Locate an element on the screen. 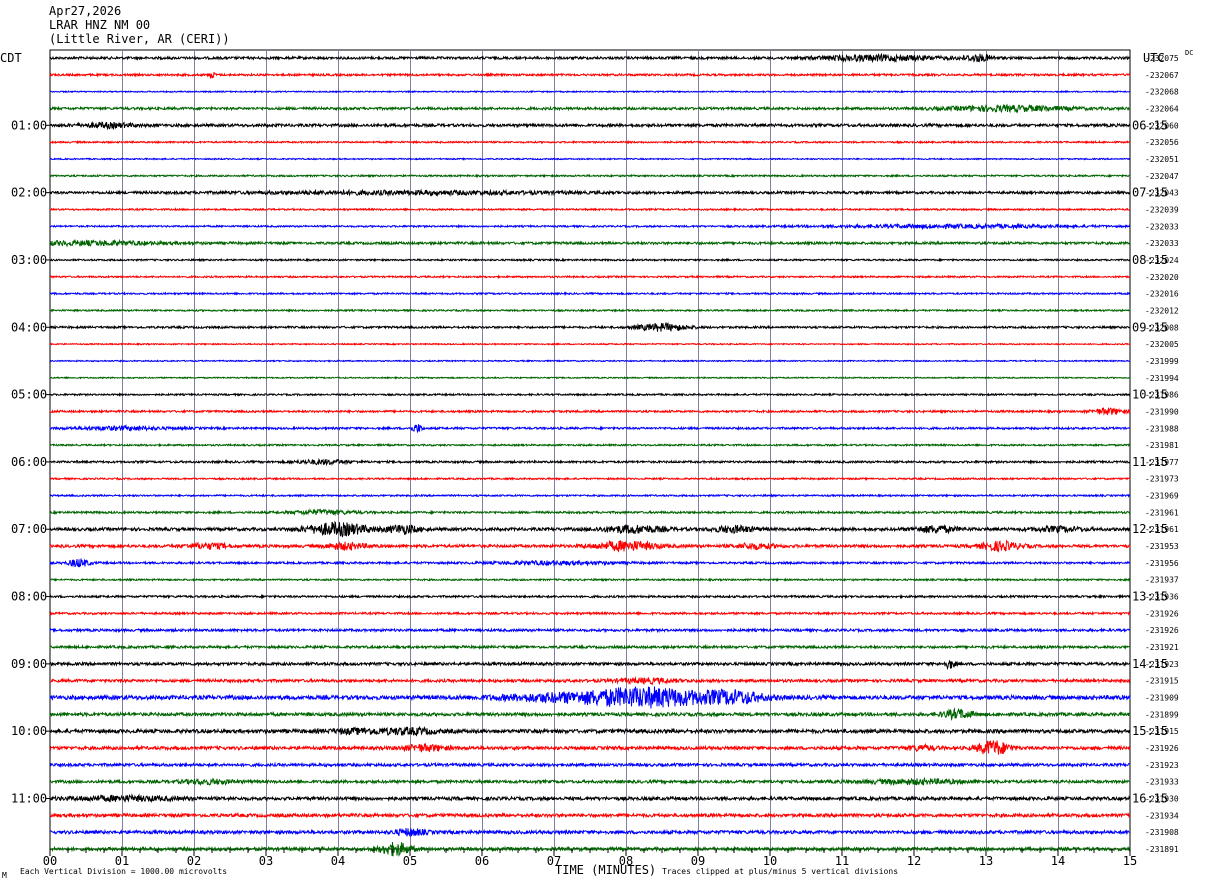  dc-offset-label: -231923 is located at coordinates (1162, 765).